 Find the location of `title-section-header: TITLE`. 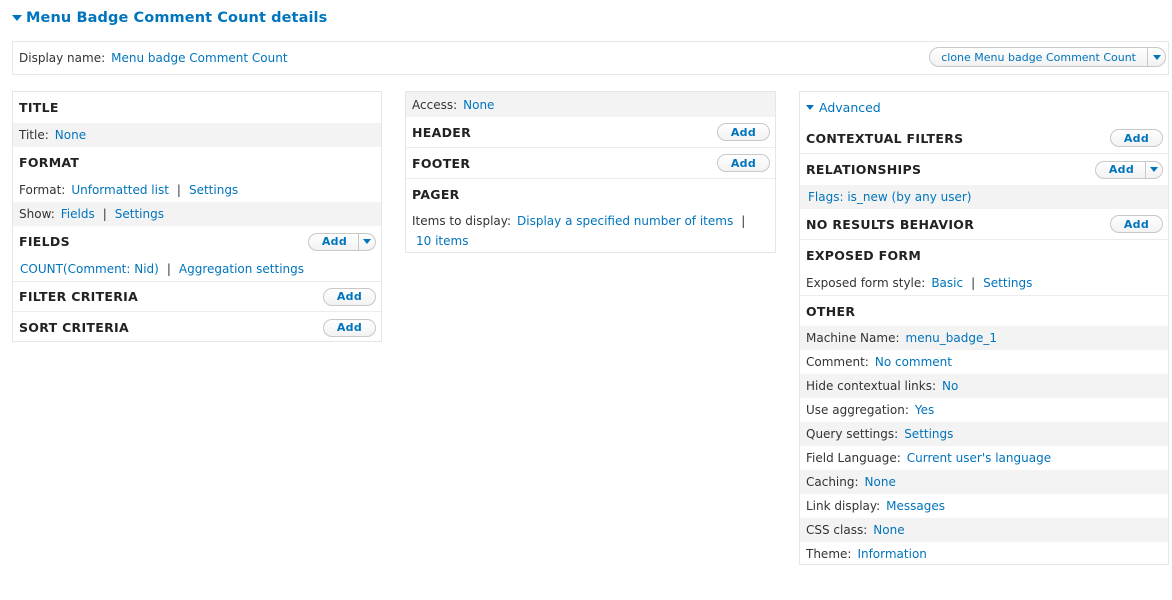

title-section-header: TITLE is located at coordinates (39, 107).